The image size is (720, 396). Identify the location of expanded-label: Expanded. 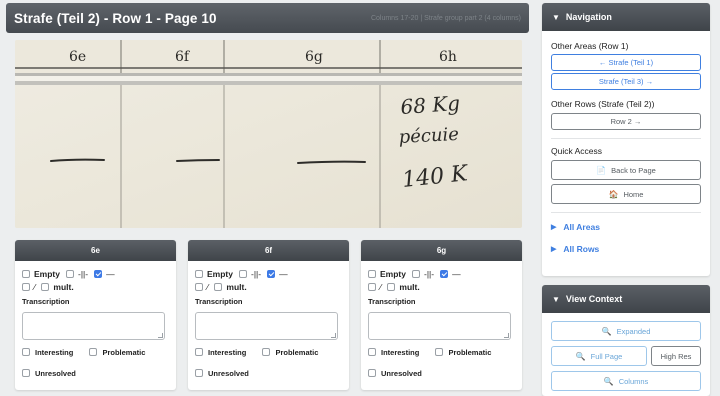
(633, 331).